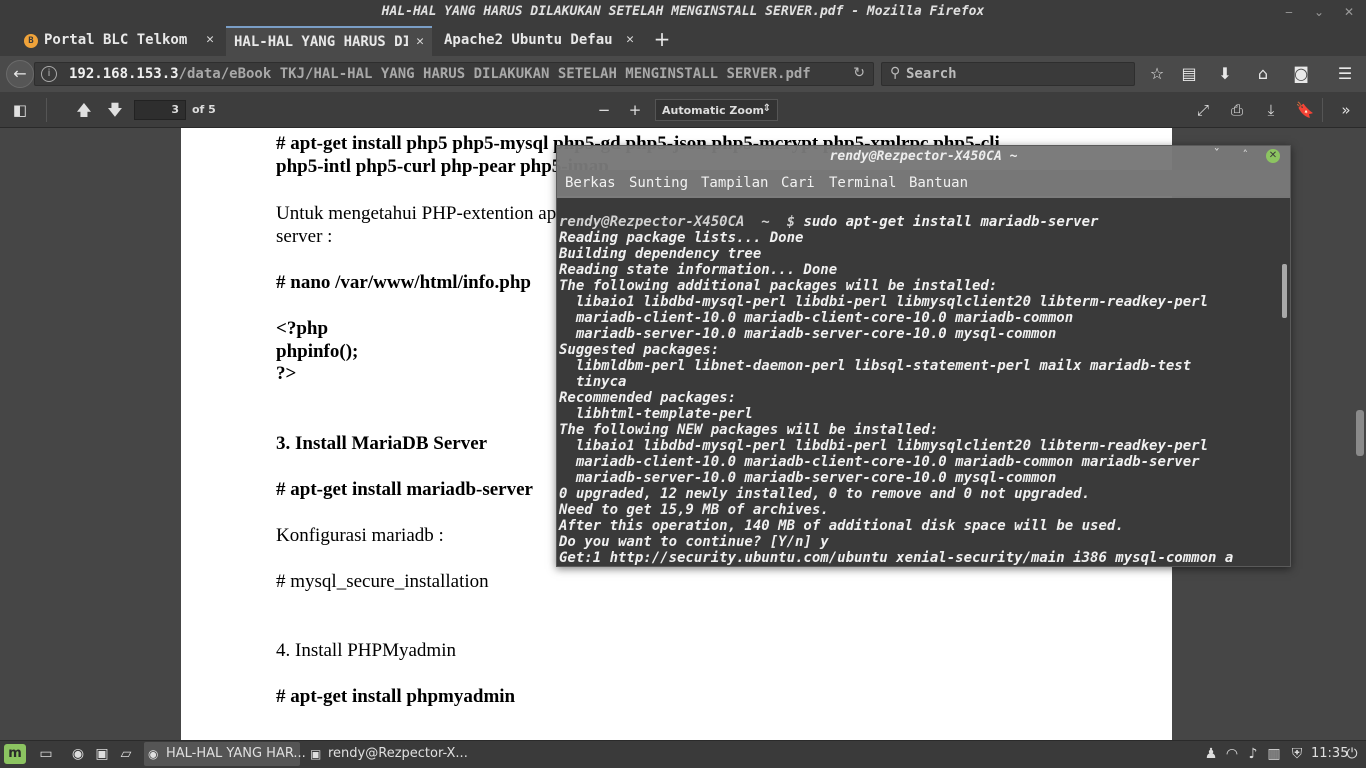 The image size is (1366, 768). Describe the element at coordinates (46, 754) in the screenshot. I see `show-desktop-icon: ▭` at that location.